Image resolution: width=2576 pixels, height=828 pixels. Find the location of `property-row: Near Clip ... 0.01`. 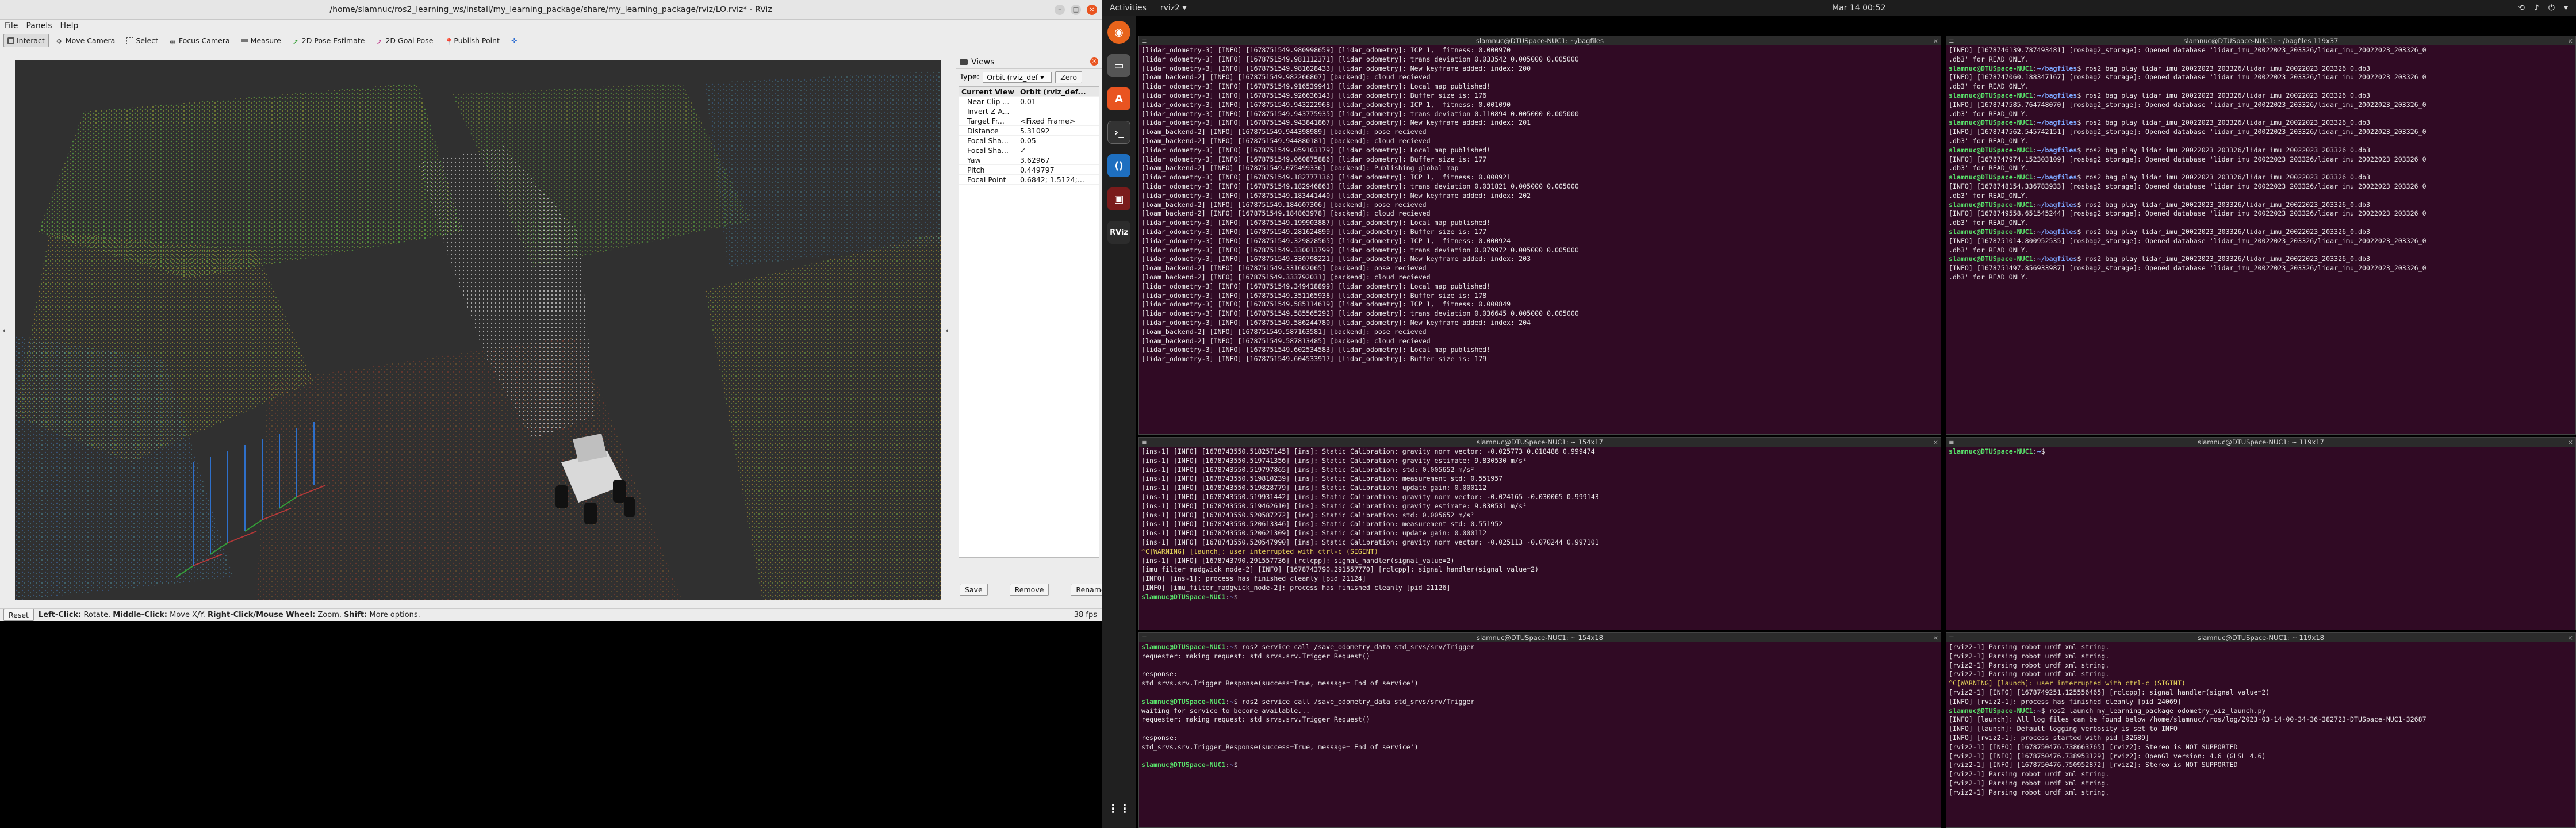

property-row: Near Clip ... 0.01 is located at coordinates (1029, 101).